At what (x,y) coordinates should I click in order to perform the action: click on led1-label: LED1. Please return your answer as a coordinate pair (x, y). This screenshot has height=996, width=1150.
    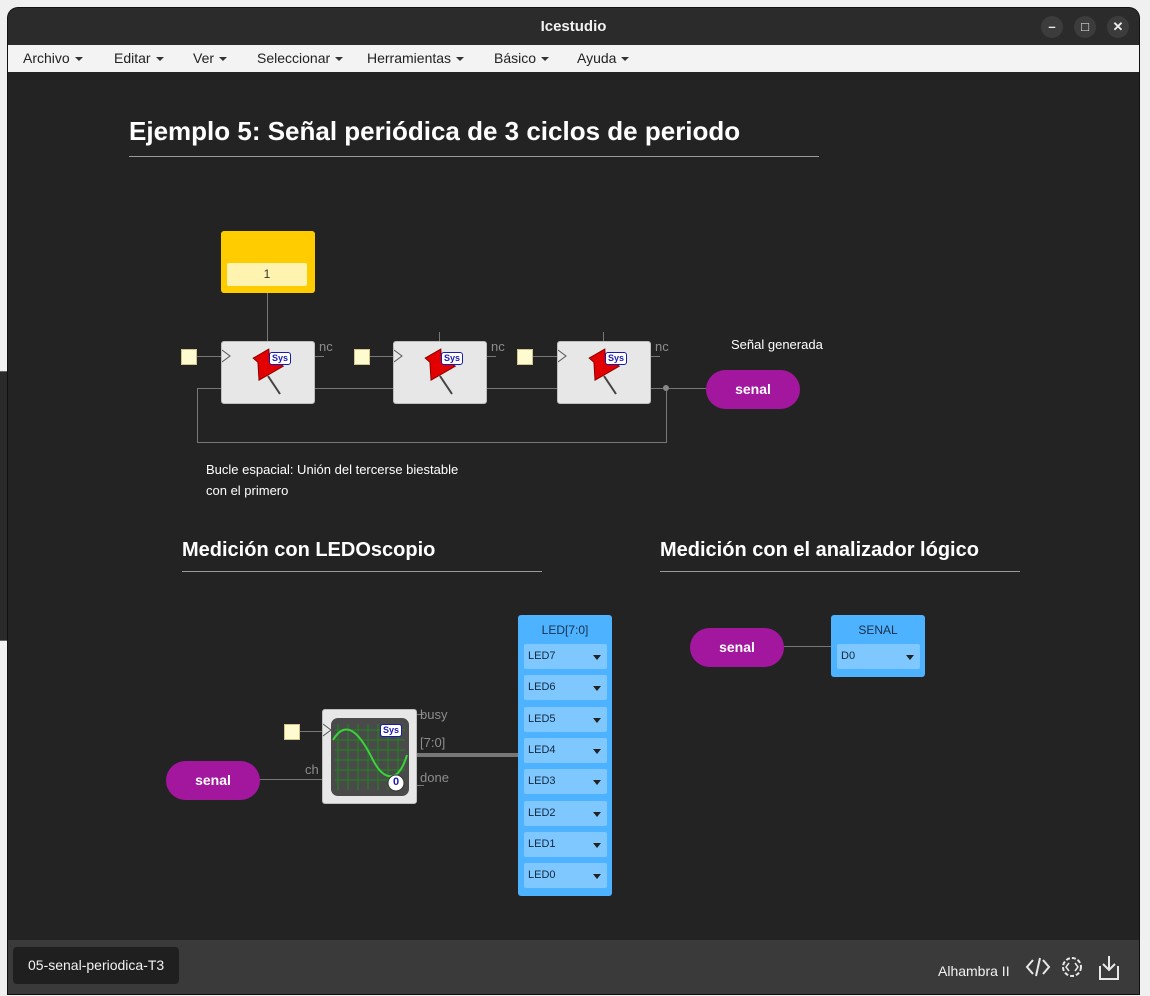
    Looking at the image, I should click on (542, 844).